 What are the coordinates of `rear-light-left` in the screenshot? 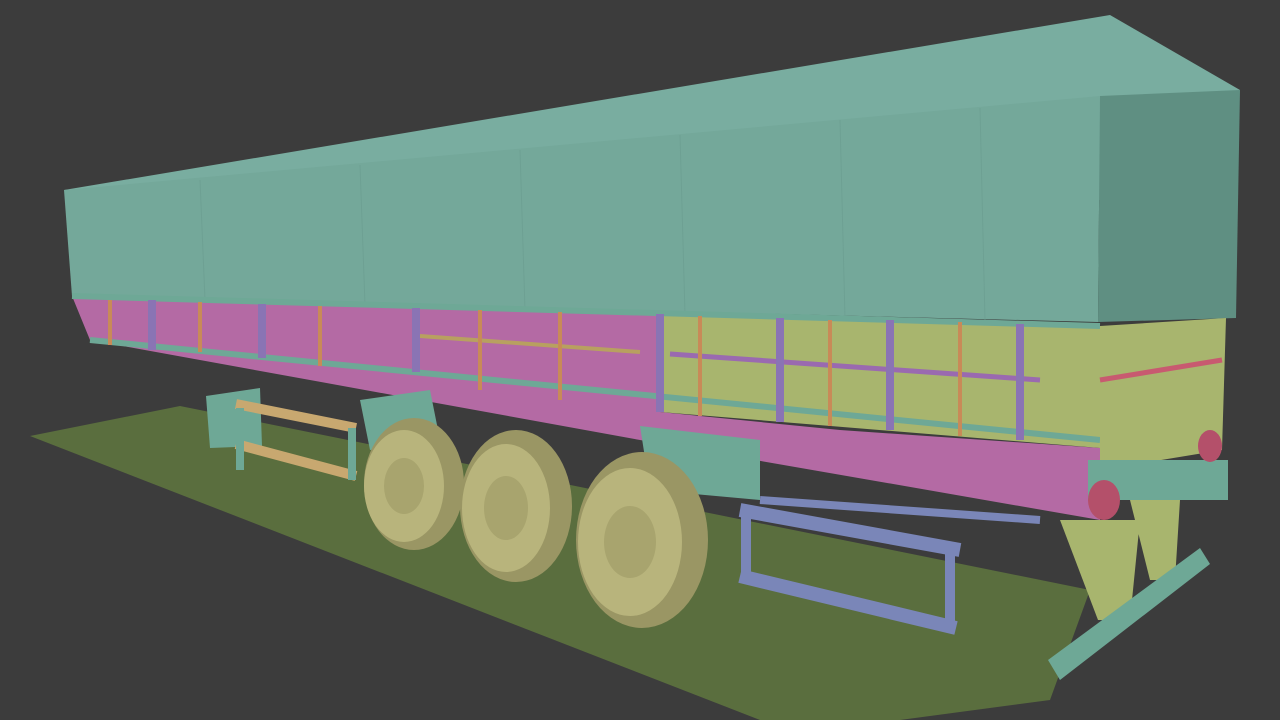 It's located at (1104, 500).